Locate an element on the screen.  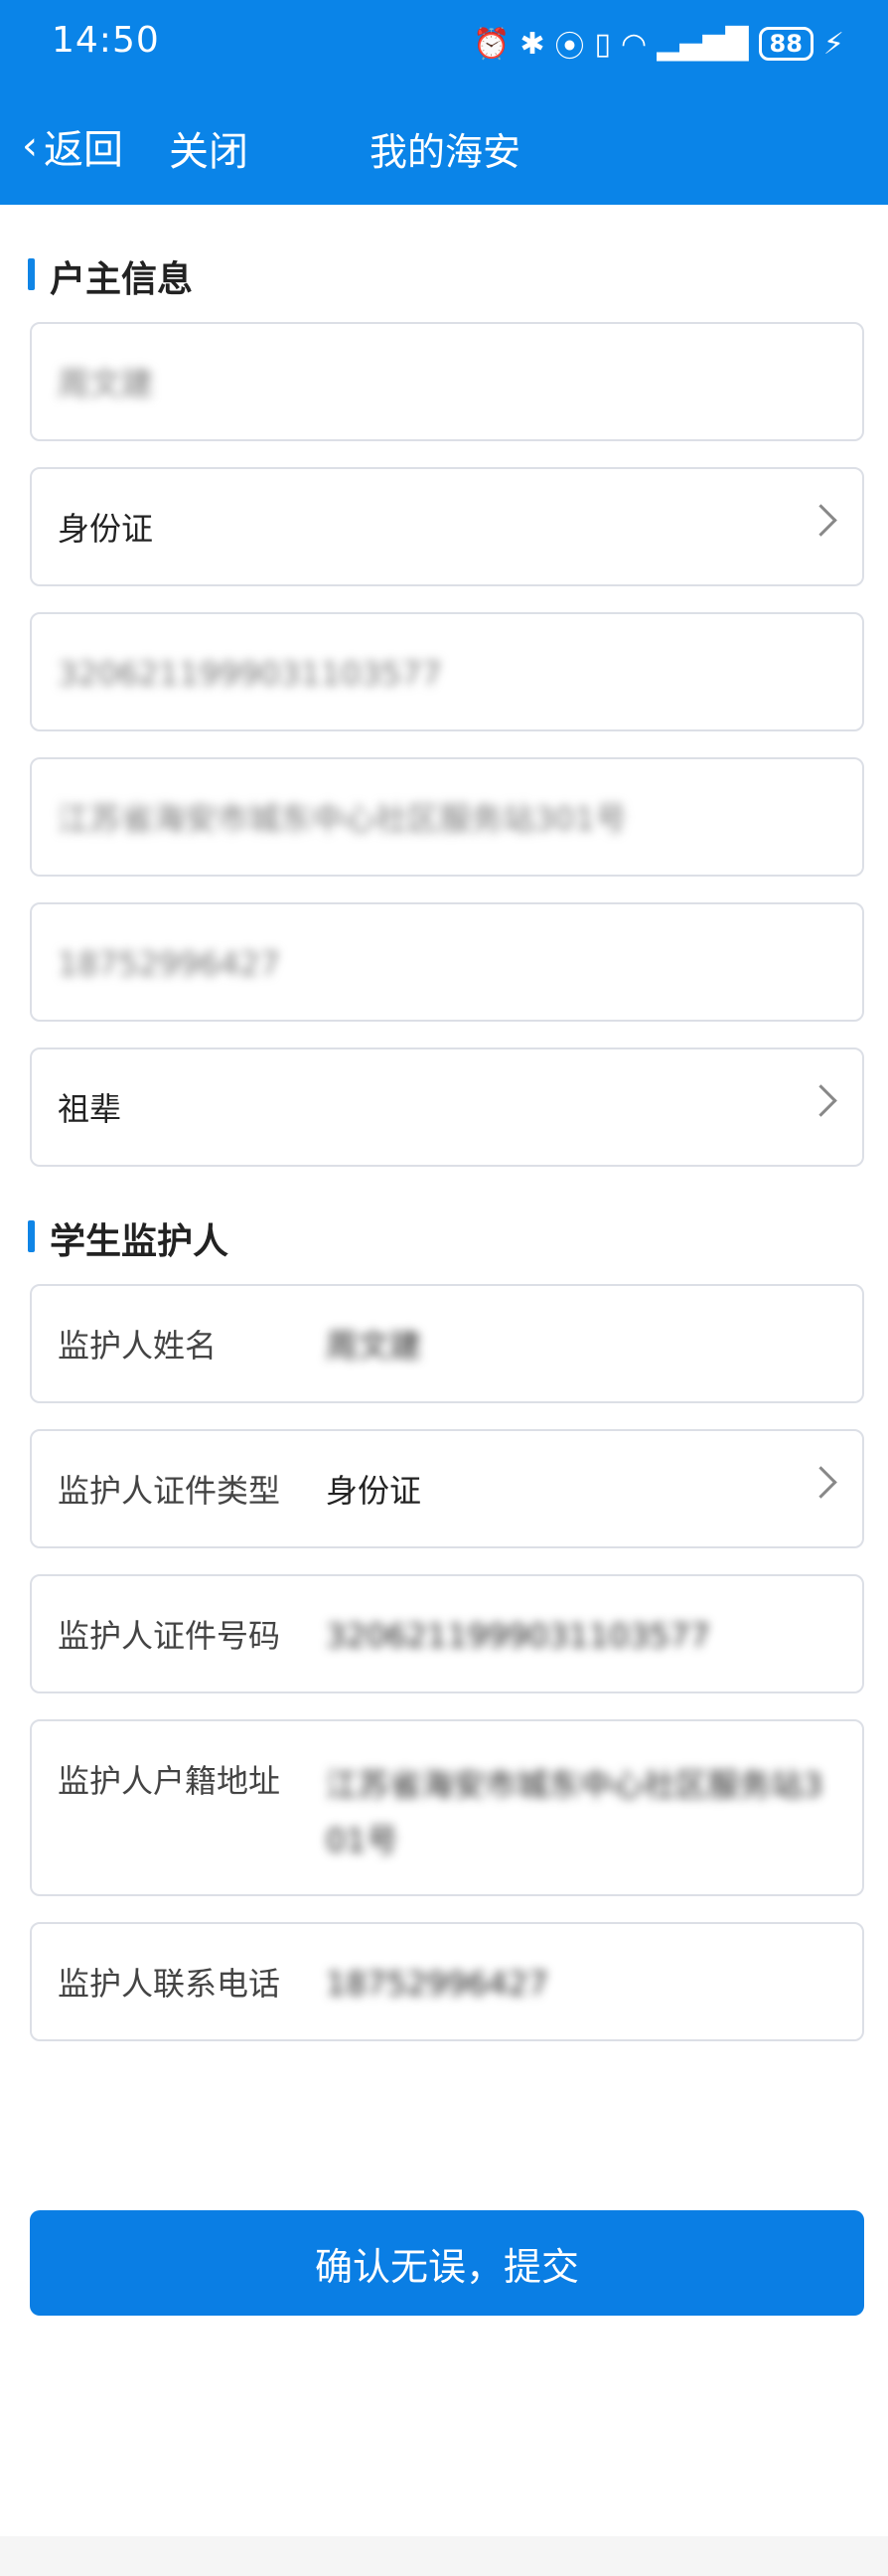
householder-address-value: 江苏省海安市城东中心社区服务站301号 is located at coordinates (343, 819).